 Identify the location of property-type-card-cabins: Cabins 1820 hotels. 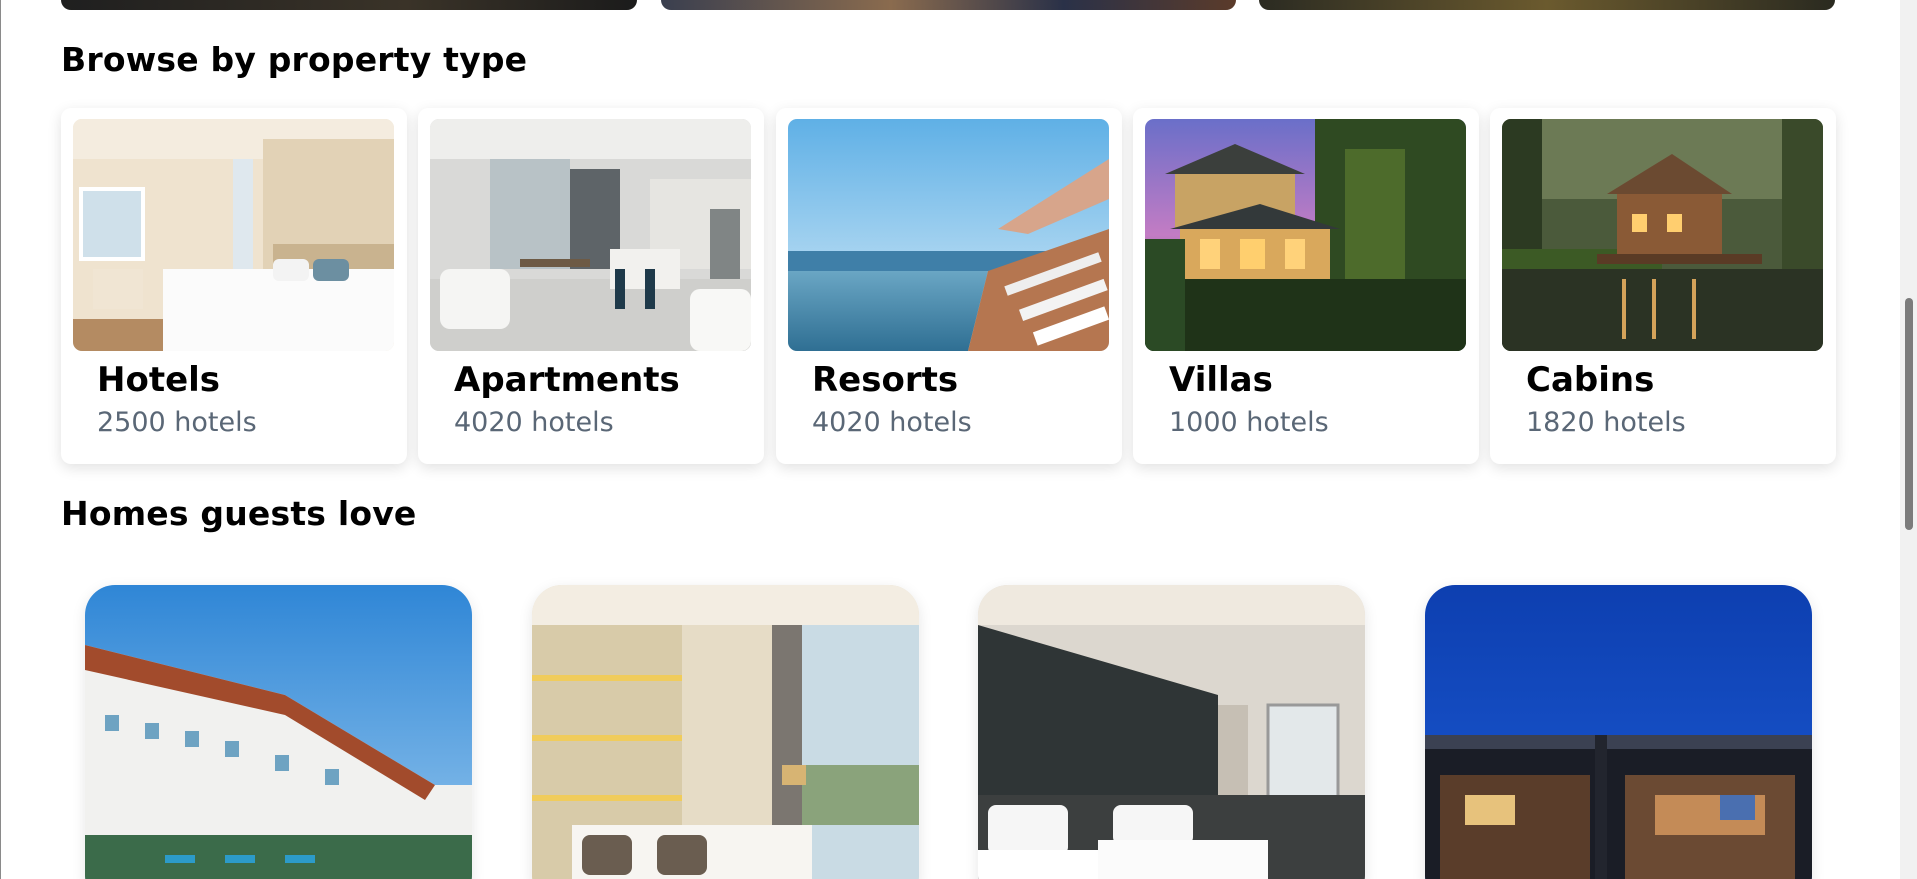
(1663, 286).